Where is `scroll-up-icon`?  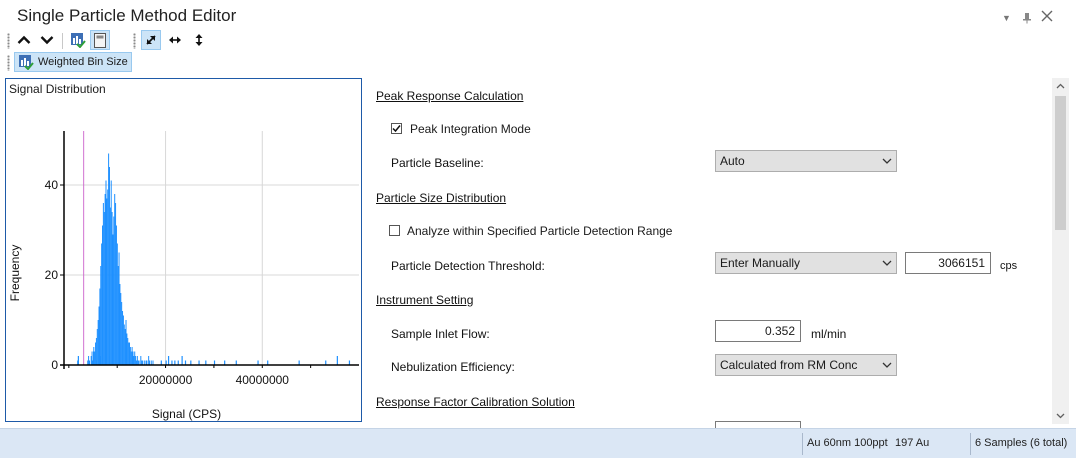 scroll-up-icon is located at coordinates (1060, 86).